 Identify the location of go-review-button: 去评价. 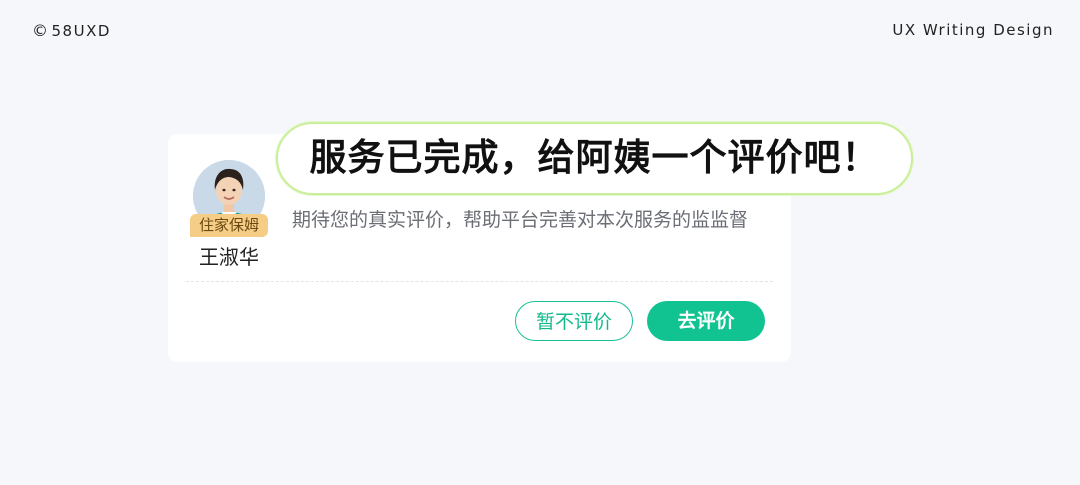
(706, 321).